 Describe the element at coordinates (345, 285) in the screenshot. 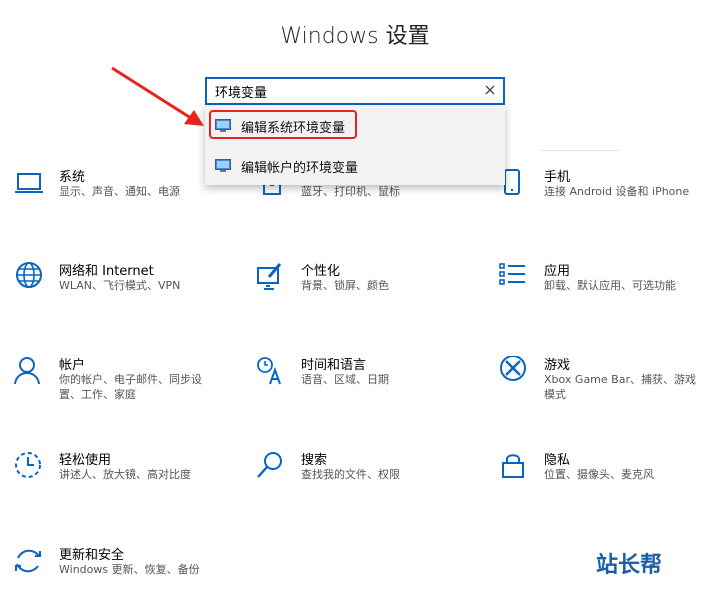

I see `tile-desc: 背景、锁屏、颜色` at that location.